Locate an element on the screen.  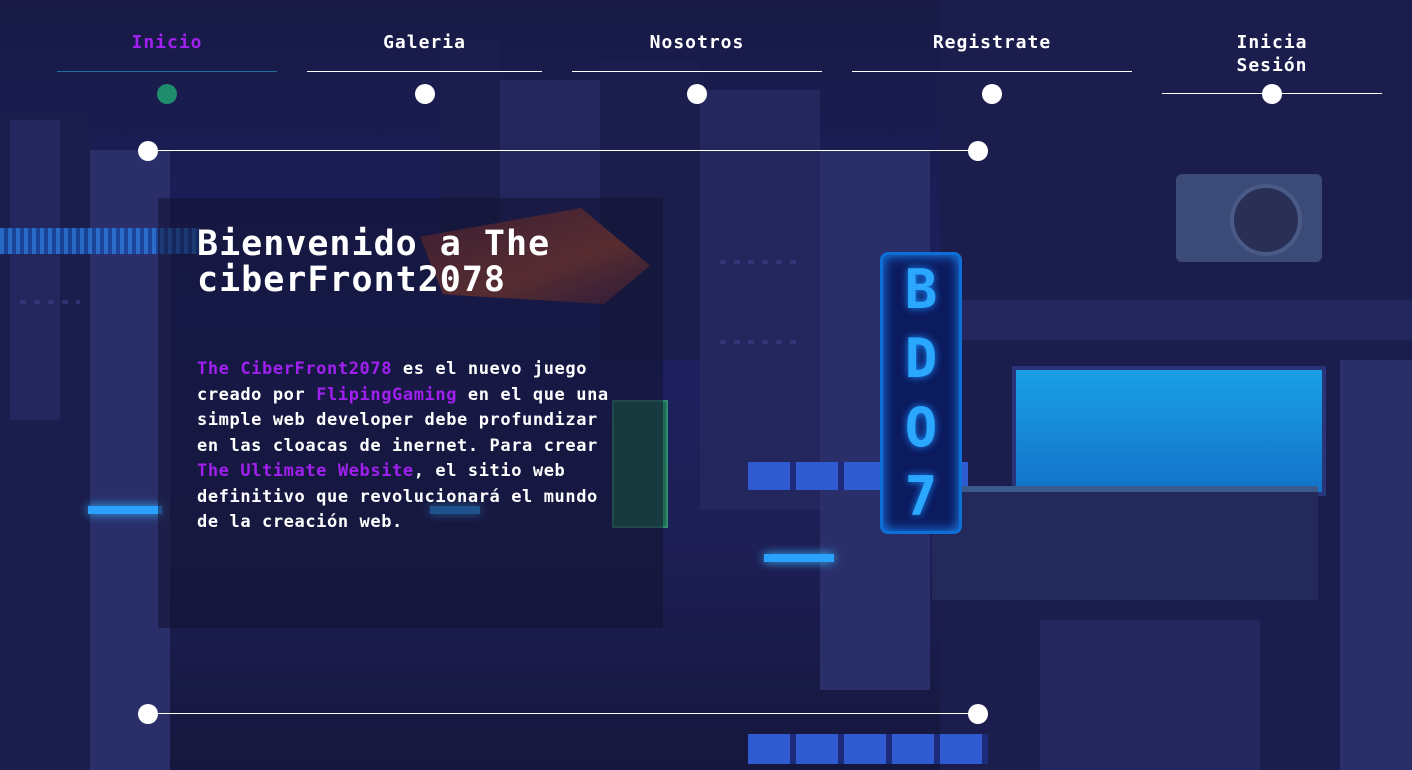
nav-dot-active is located at coordinates (167, 94).